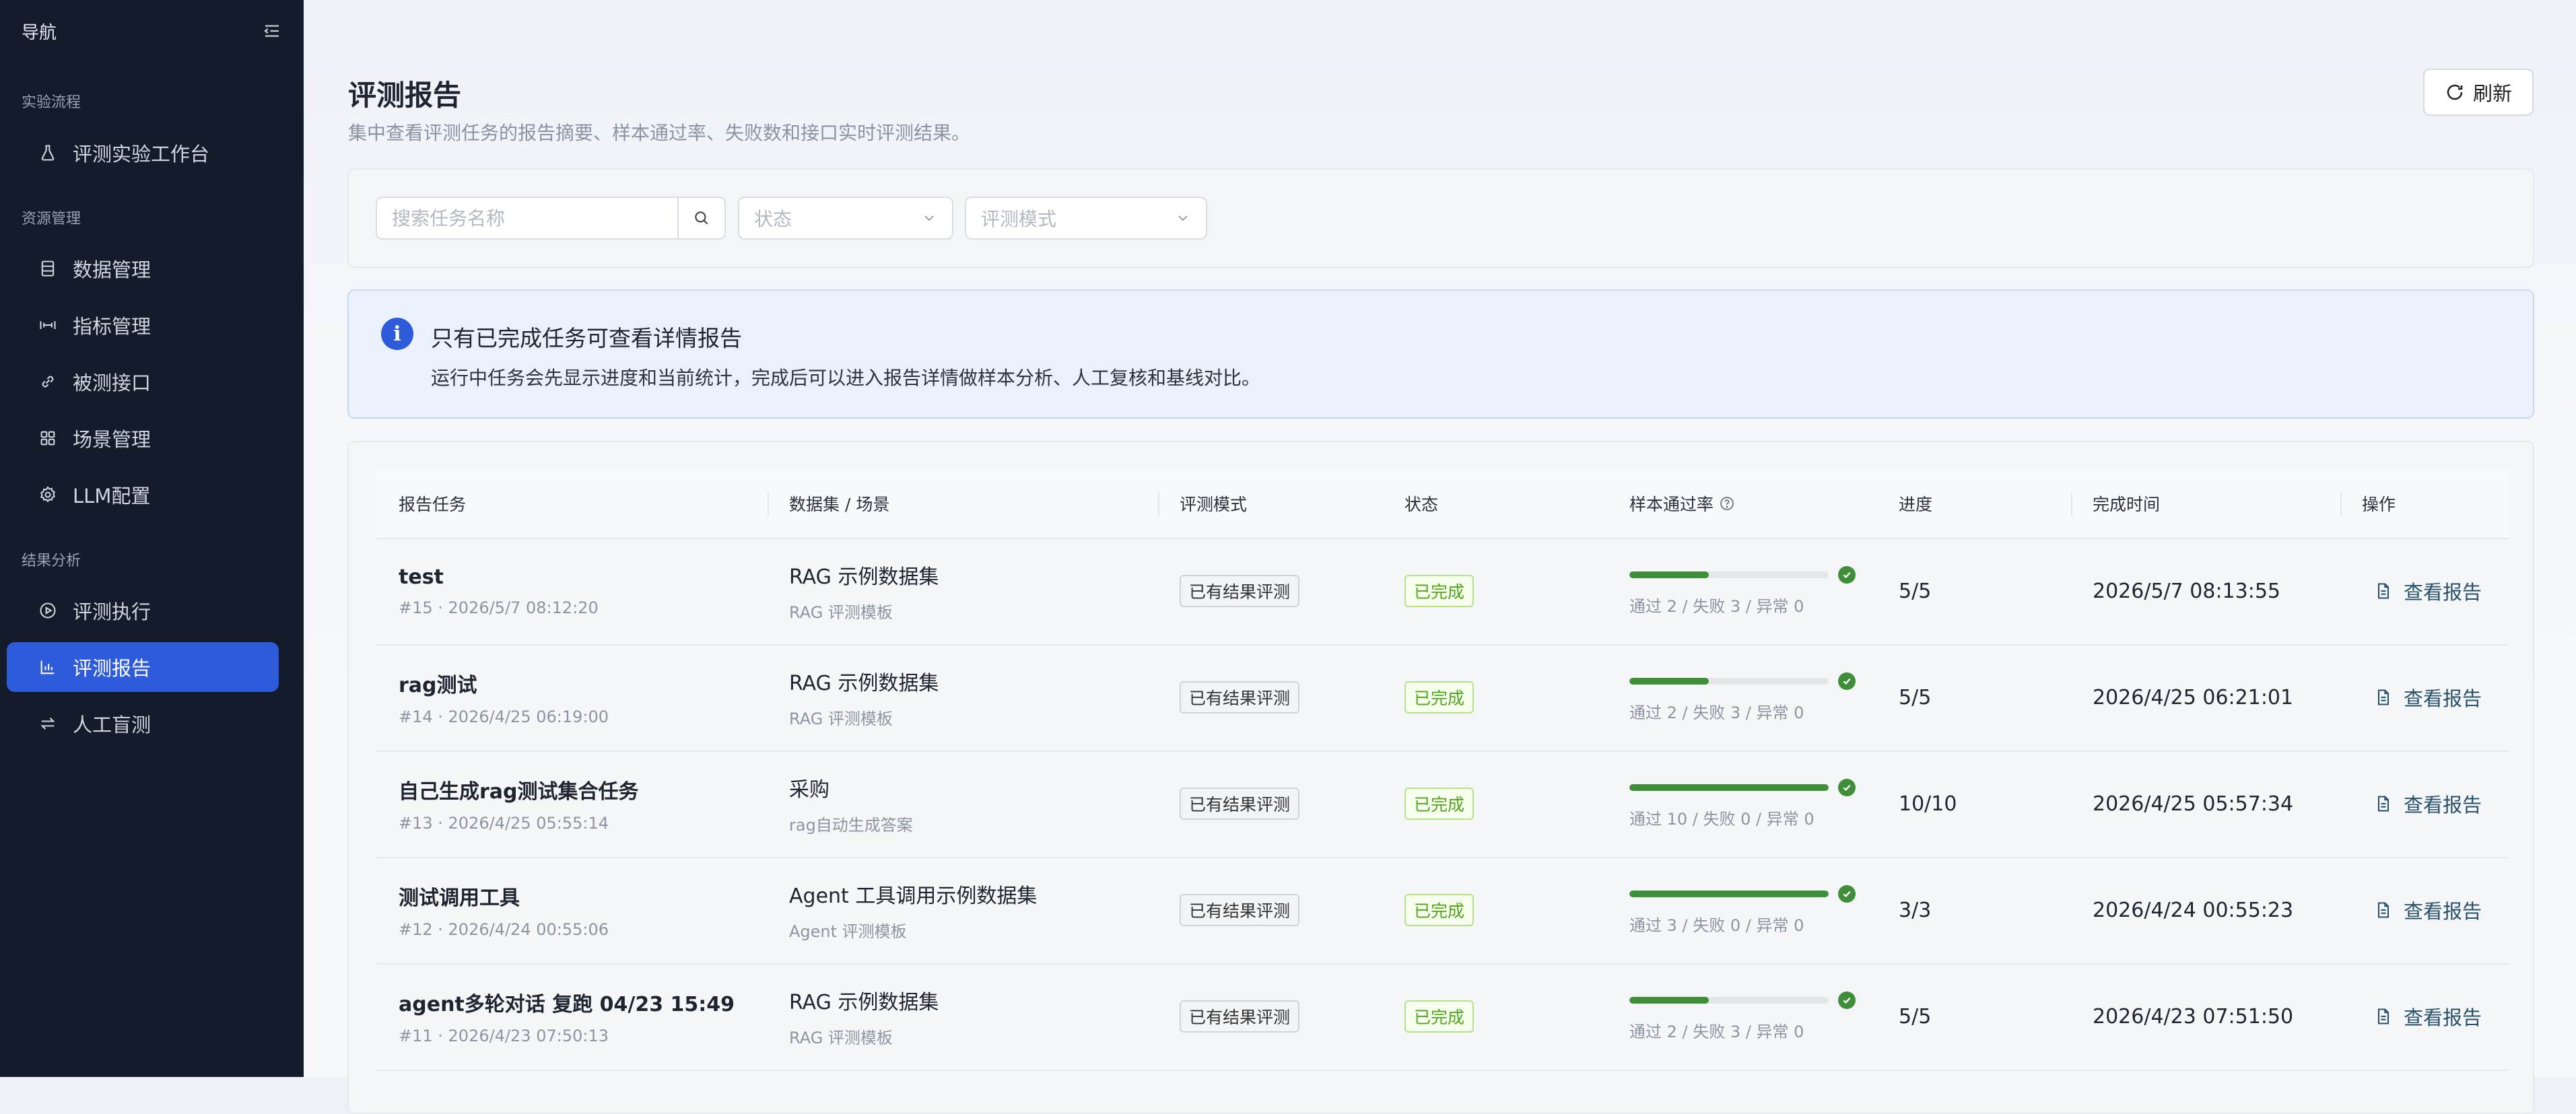 The image size is (2576, 1114). I want to click on sidebar-item-blind-test: 人工盲测, so click(143, 724).